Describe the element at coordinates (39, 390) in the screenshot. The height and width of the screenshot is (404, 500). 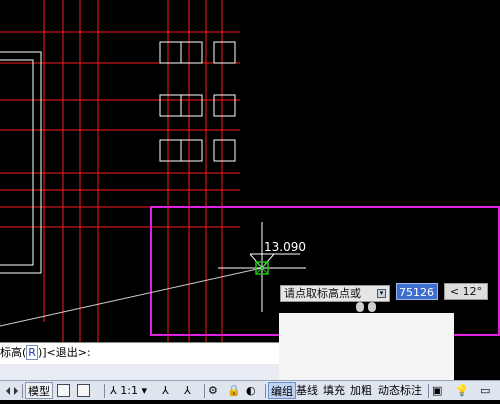
I see `model-tab: 模型` at that location.